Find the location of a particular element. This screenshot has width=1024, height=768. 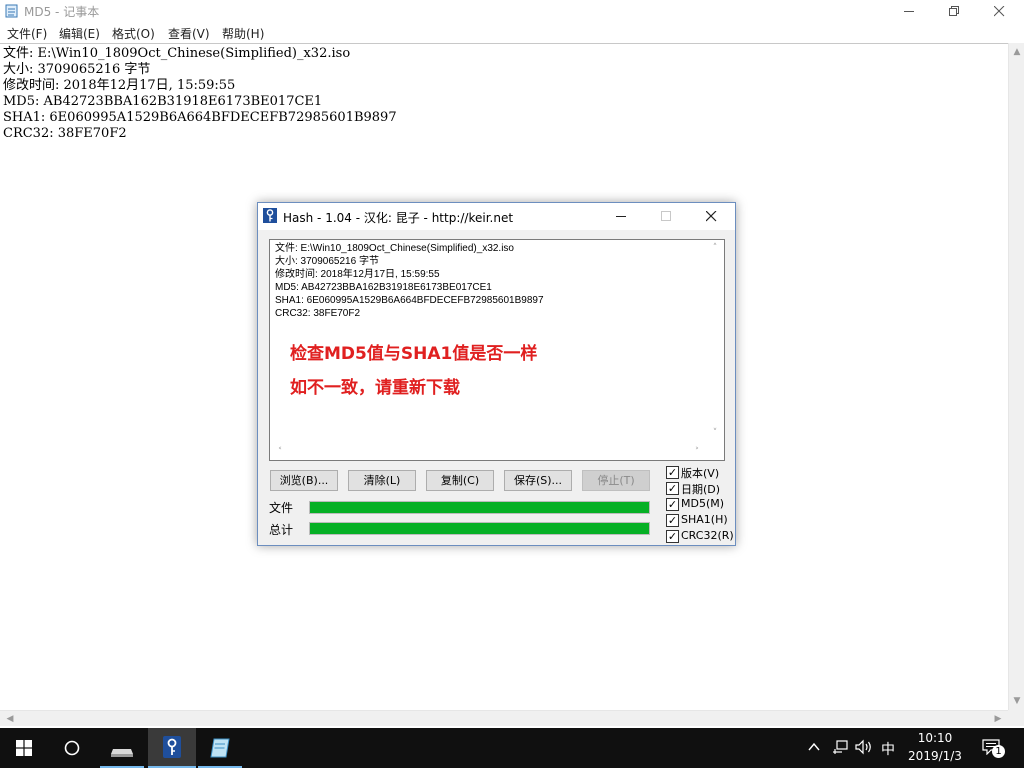

start-button is located at coordinates (24, 748).